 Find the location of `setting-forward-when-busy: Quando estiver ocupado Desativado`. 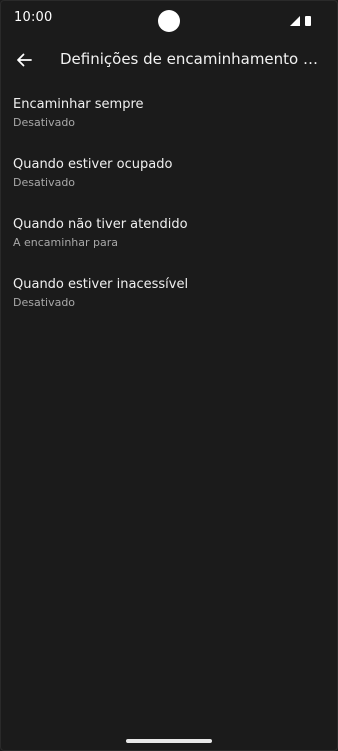

setting-forward-when-busy: Quando estiver ocupado Desativado is located at coordinates (169, 177).